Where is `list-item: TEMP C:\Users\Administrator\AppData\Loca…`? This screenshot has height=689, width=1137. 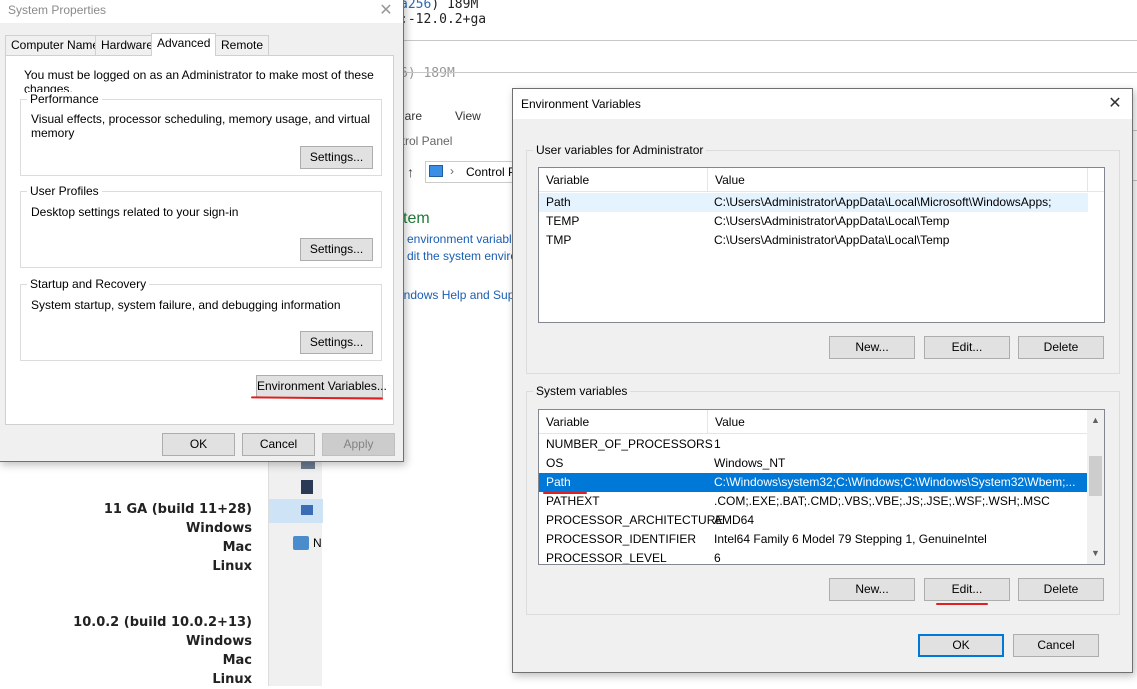
list-item: TEMP C:\Users\Administrator\AppData\Loca… is located at coordinates (813, 221).